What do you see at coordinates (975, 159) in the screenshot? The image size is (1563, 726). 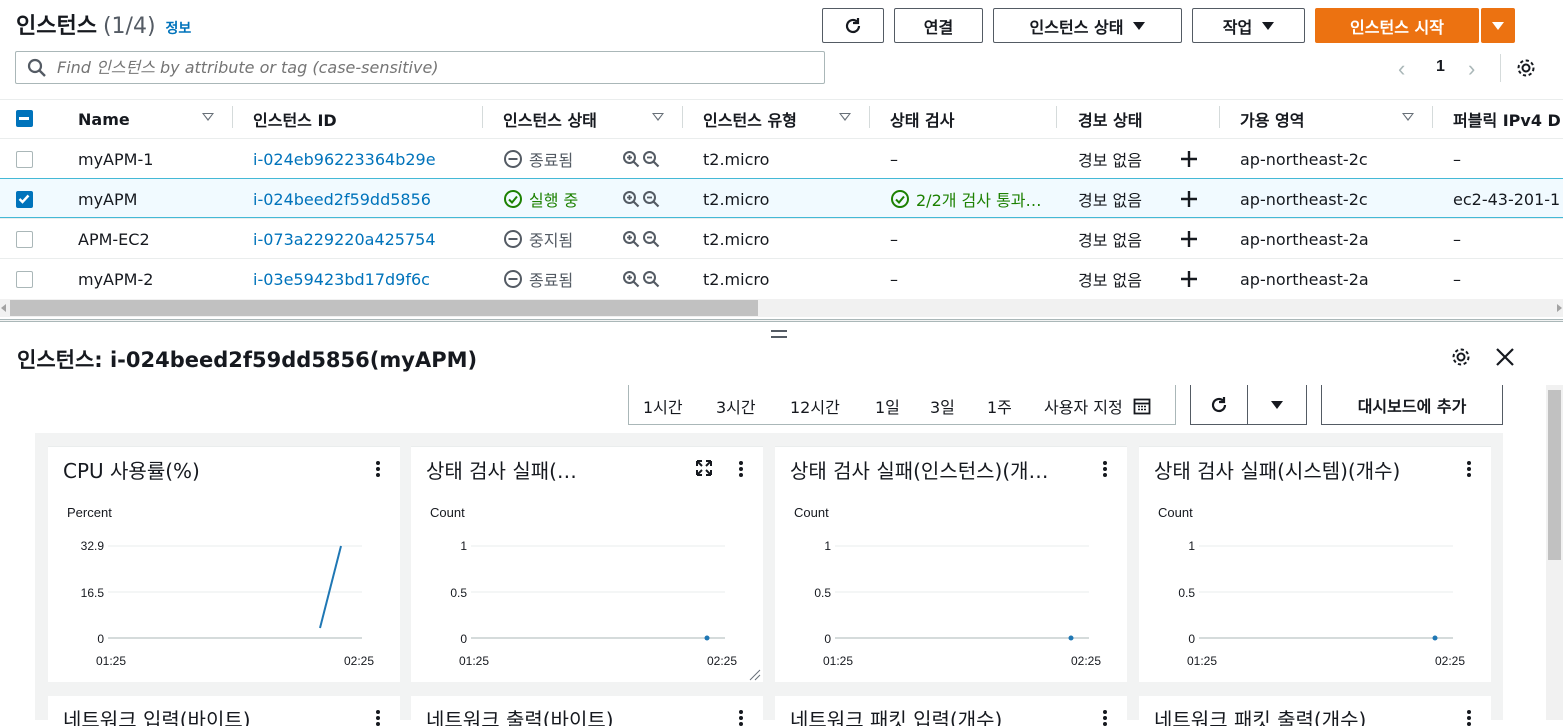 I see `status-check: –` at bounding box center [975, 159].